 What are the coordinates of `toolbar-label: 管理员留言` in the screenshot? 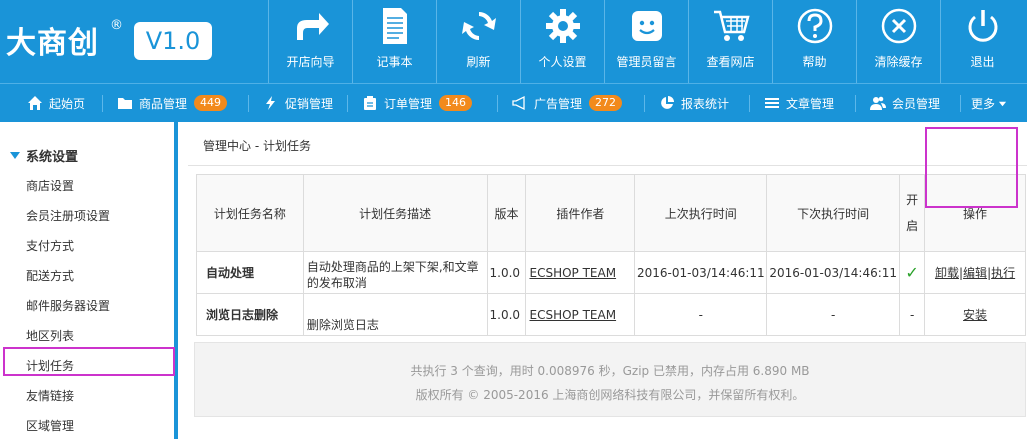 It's located at (646, 62).